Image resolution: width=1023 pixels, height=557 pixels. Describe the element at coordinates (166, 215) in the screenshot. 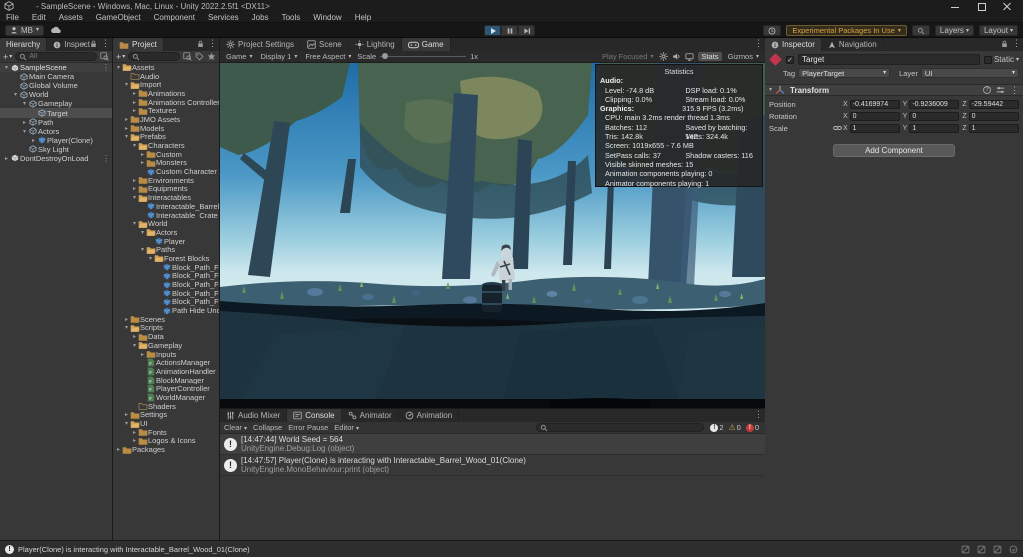

I see `project-item-interactable-crate-w: Interactable_Crate_W` at that location.